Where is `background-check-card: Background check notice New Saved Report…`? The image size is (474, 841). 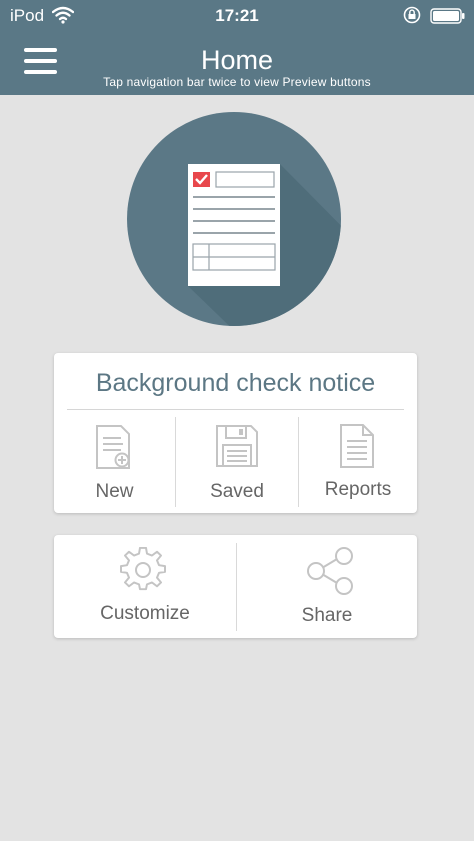 background-check-card: Background check notice New Saved Report… is located at coordinates (235, 433).